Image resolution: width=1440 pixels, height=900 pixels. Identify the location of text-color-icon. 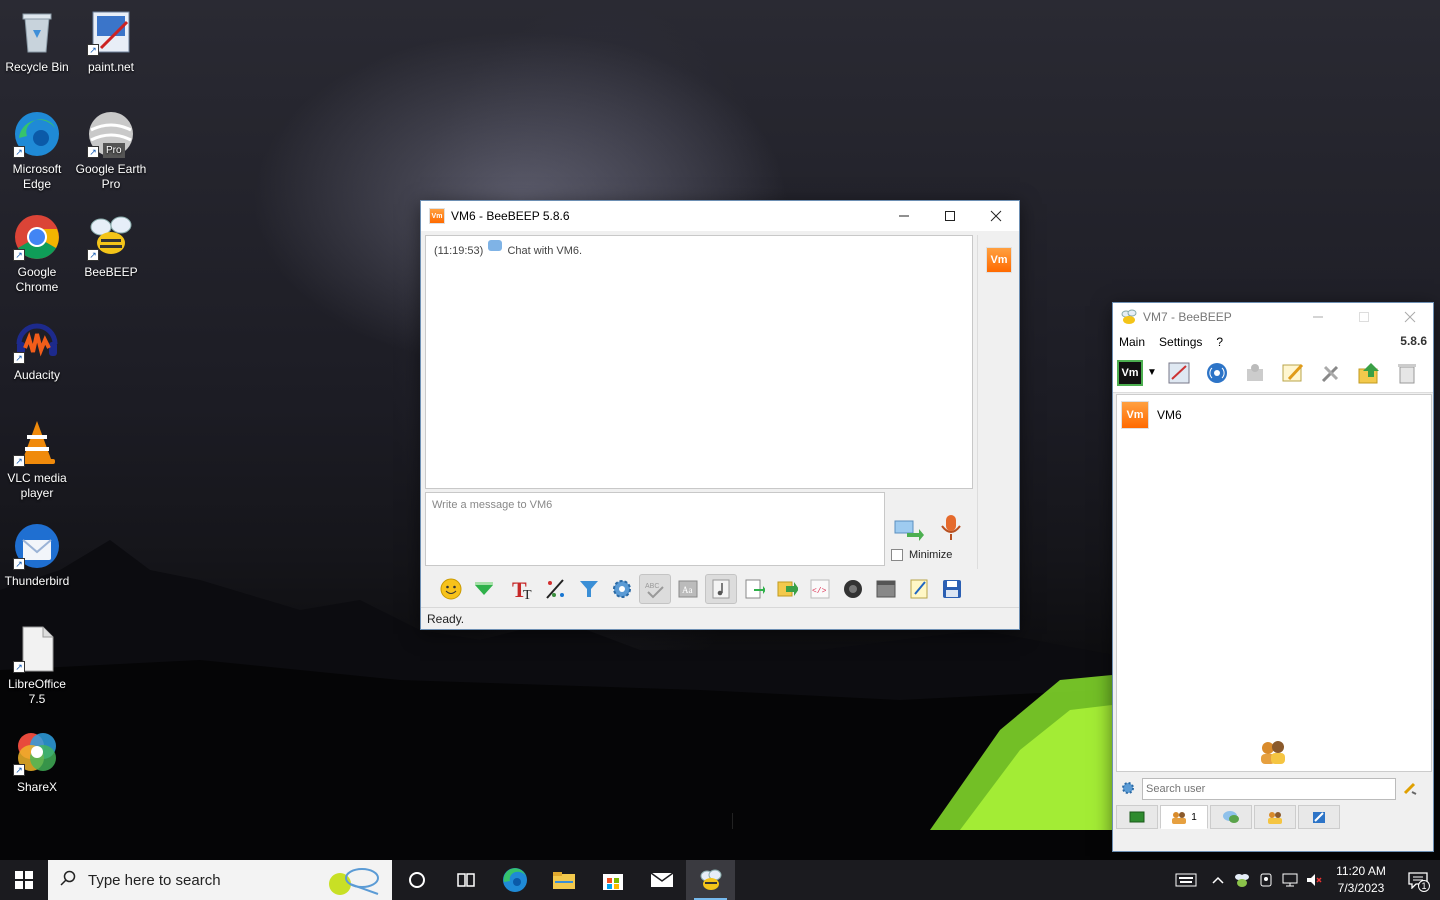
(556, 589).